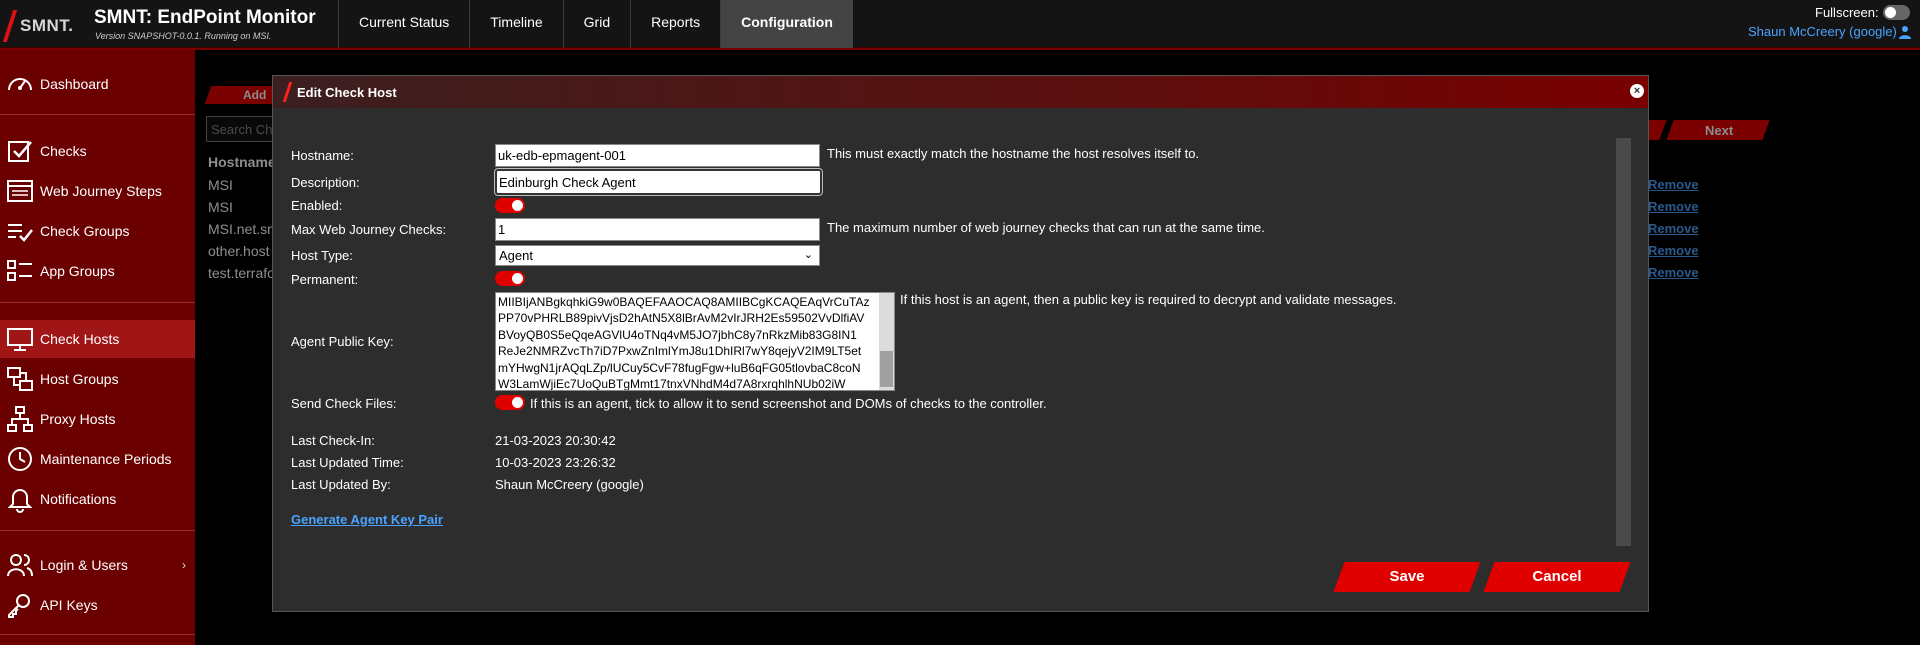  I want to click on clock-icon, so click(20, 459).